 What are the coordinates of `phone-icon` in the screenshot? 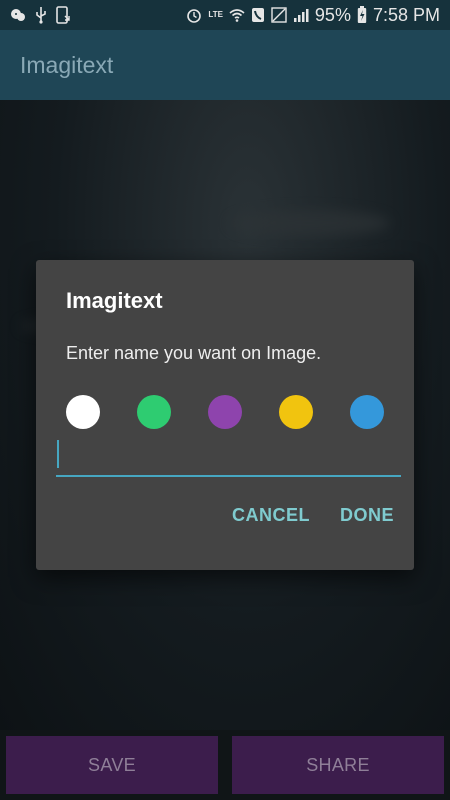 It's located at (258, 15).